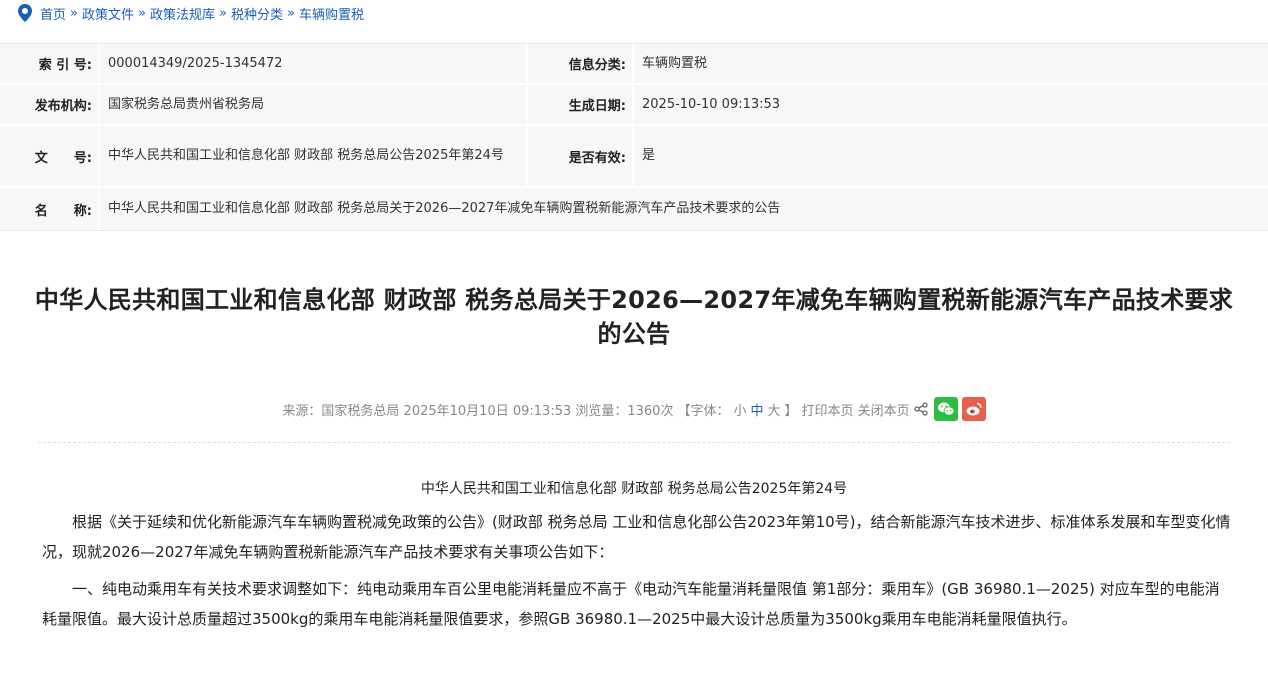  I want to click on wechat-icon, so click(945, 409).